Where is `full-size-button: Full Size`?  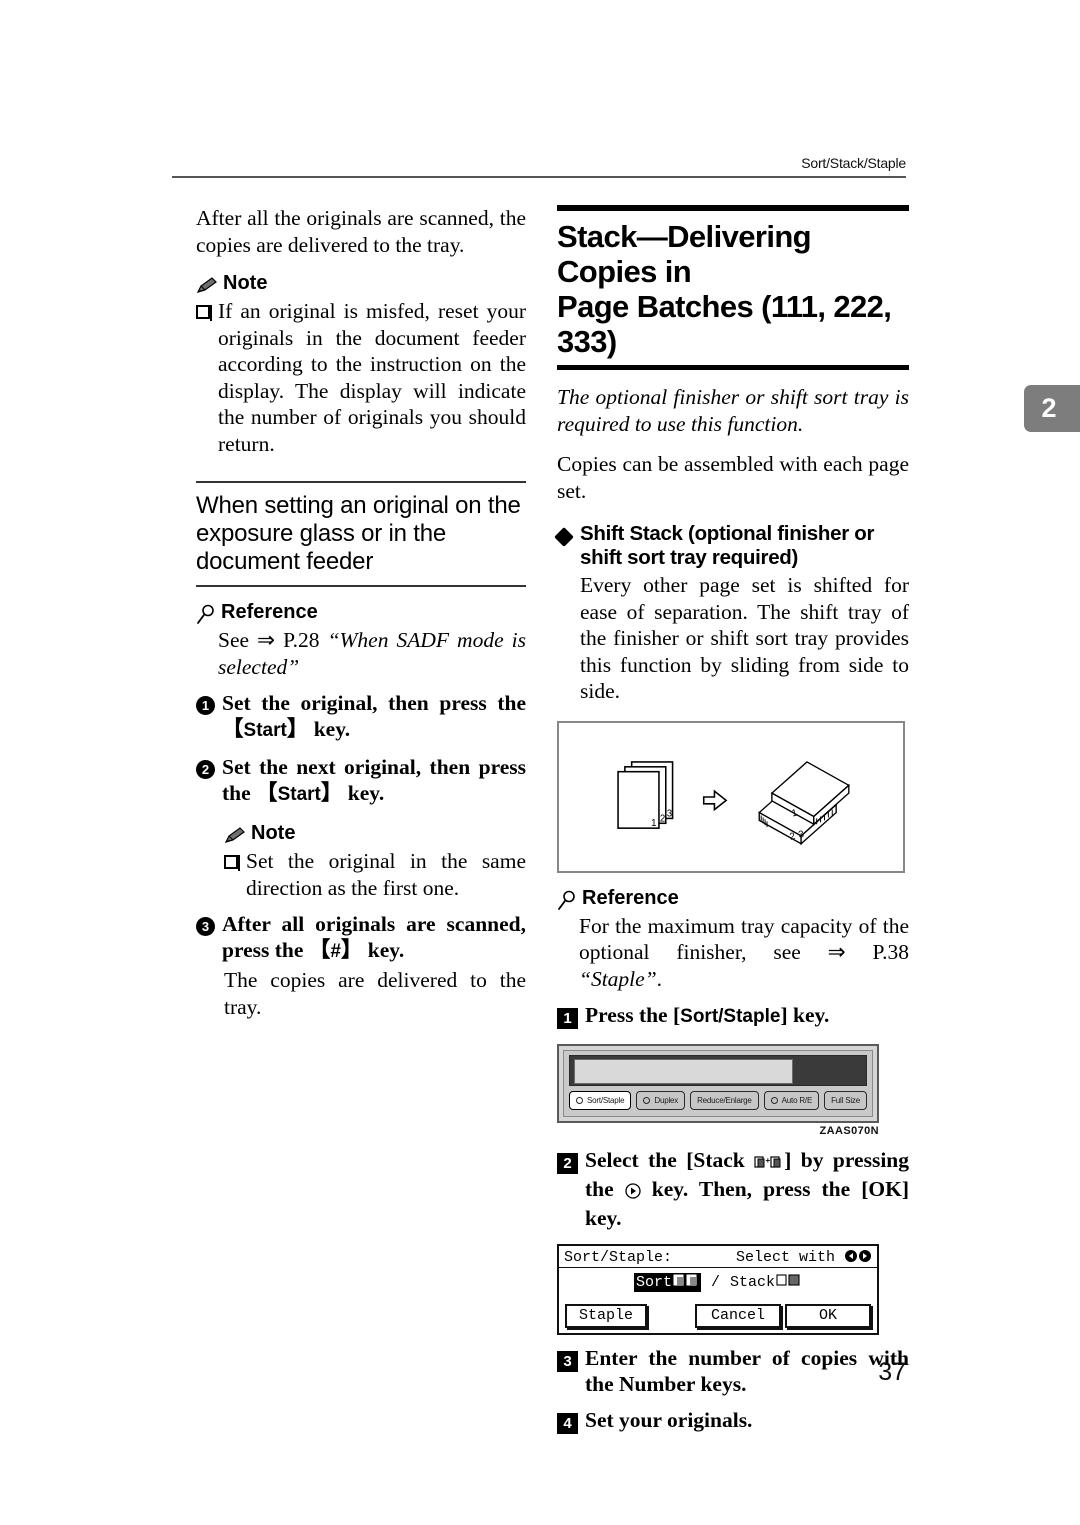
full-size-button: Full Size is located at coordinates (845, 1100).